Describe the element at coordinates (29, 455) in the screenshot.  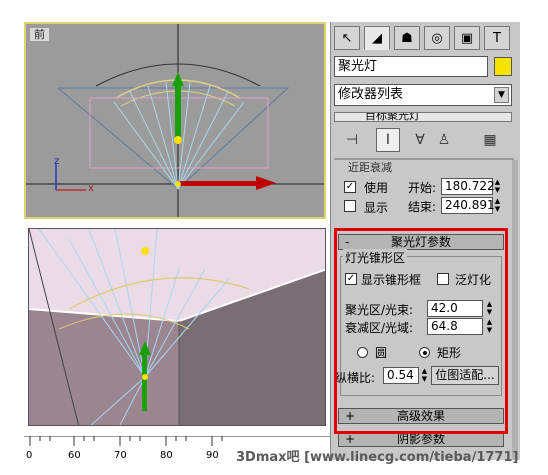
I see `ruler-label: 0` at that location.